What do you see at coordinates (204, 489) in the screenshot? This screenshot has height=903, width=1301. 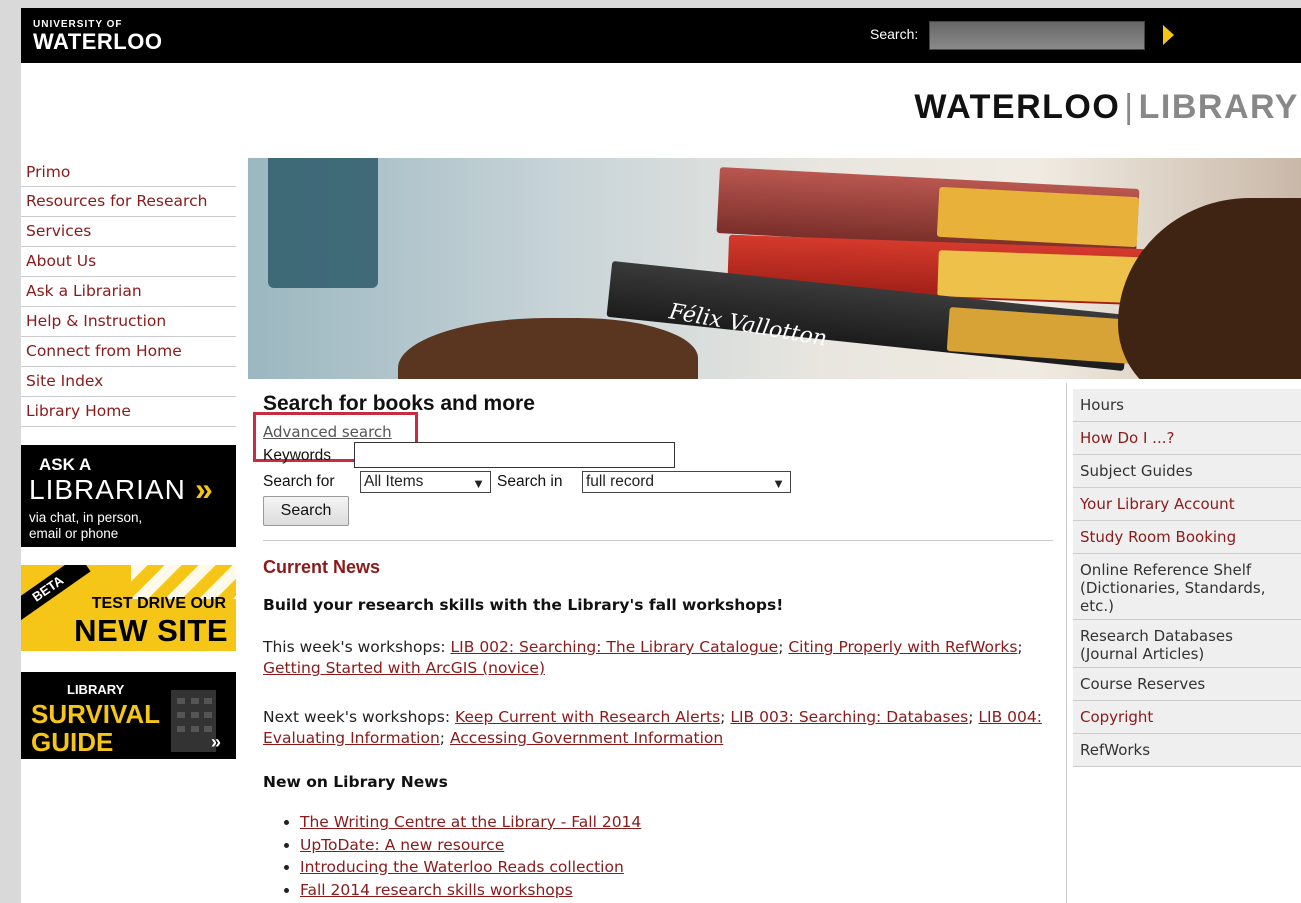 I see `chevron-right-icon: »` at bounding box center [204, 489].